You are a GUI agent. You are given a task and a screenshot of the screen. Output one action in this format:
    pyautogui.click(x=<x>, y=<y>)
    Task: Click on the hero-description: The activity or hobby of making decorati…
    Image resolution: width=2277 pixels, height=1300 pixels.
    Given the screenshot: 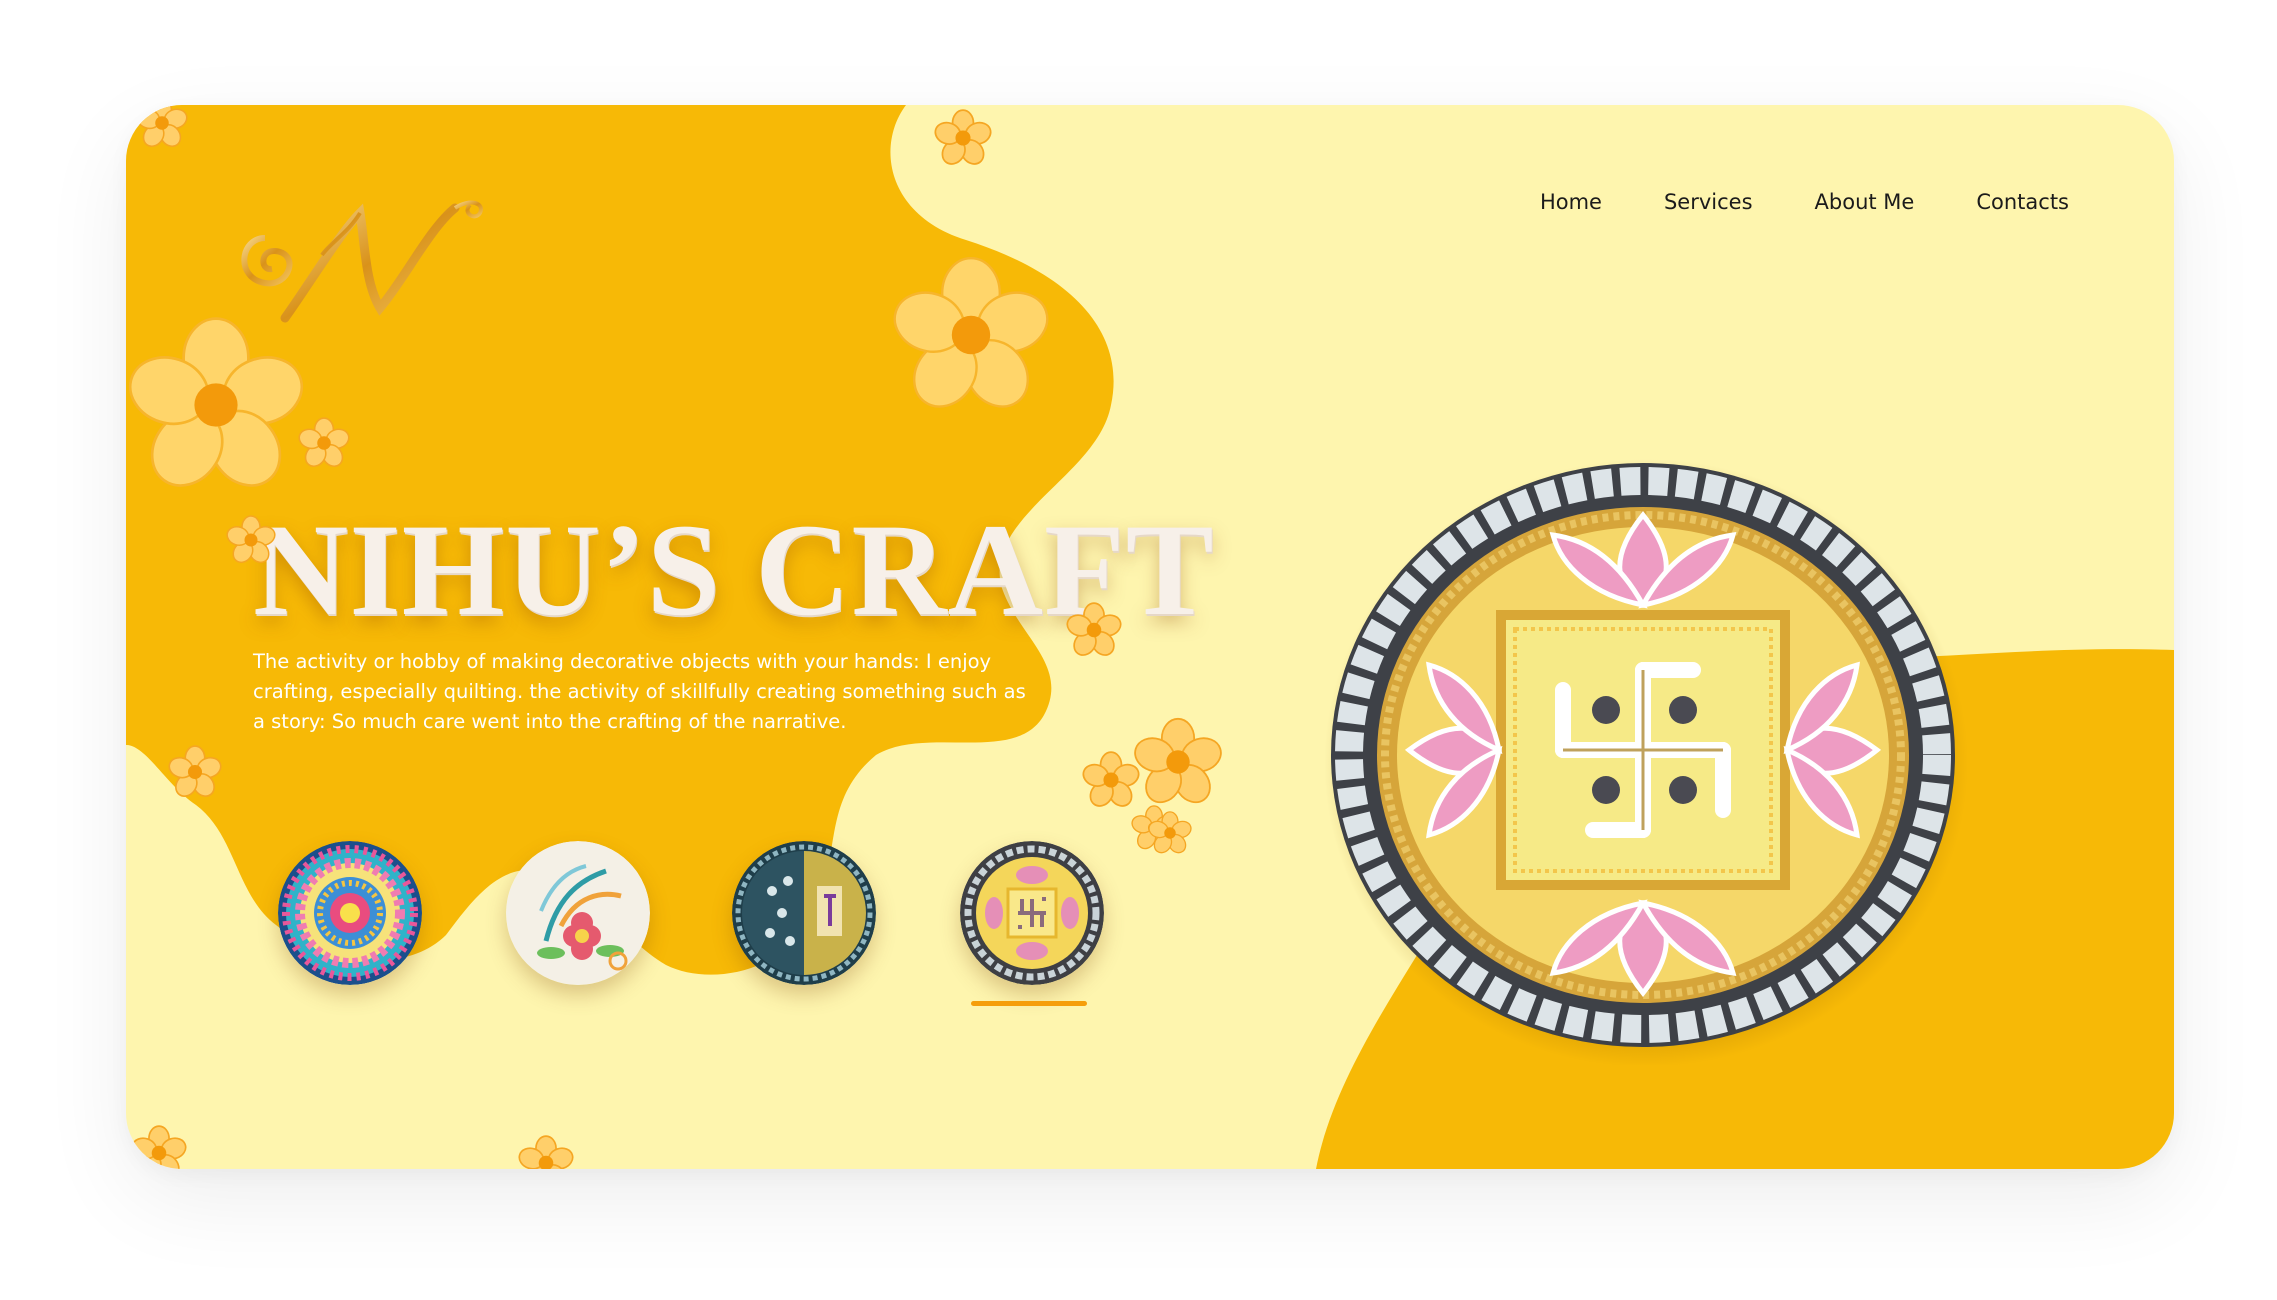 What is the action you would take?
    pyautogui.click(x=639, y=691)
    